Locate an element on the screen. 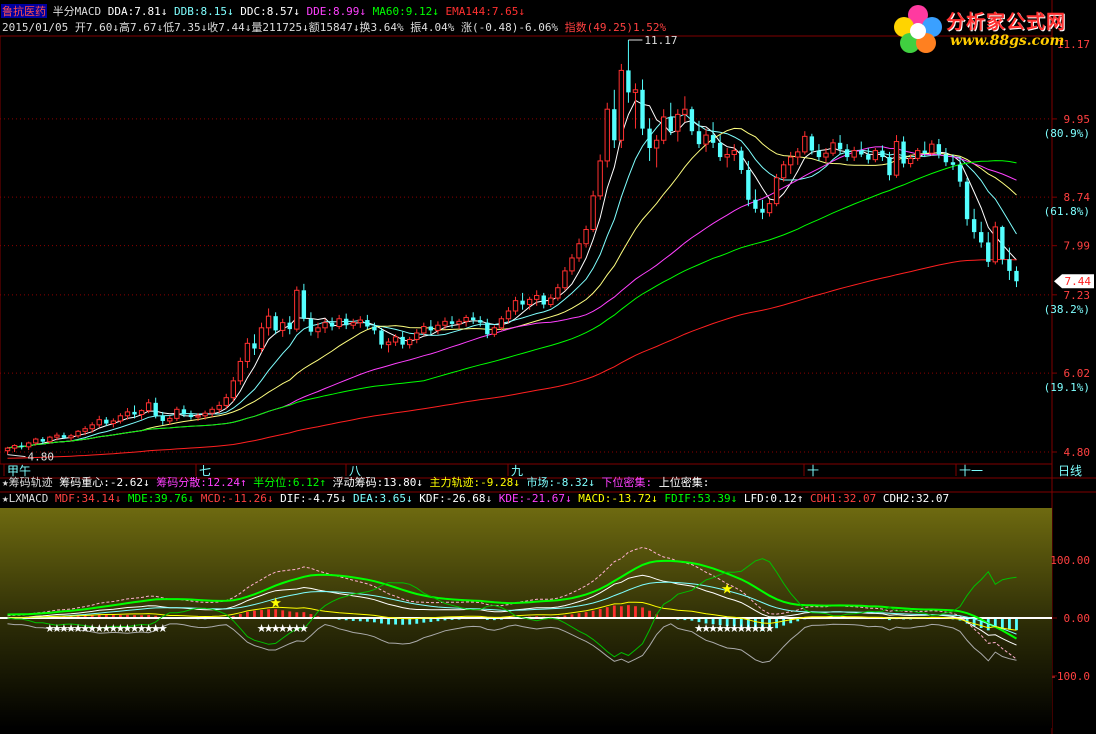  macd-value-12: CDH2:32.07 is located at coordinates (912, 498).